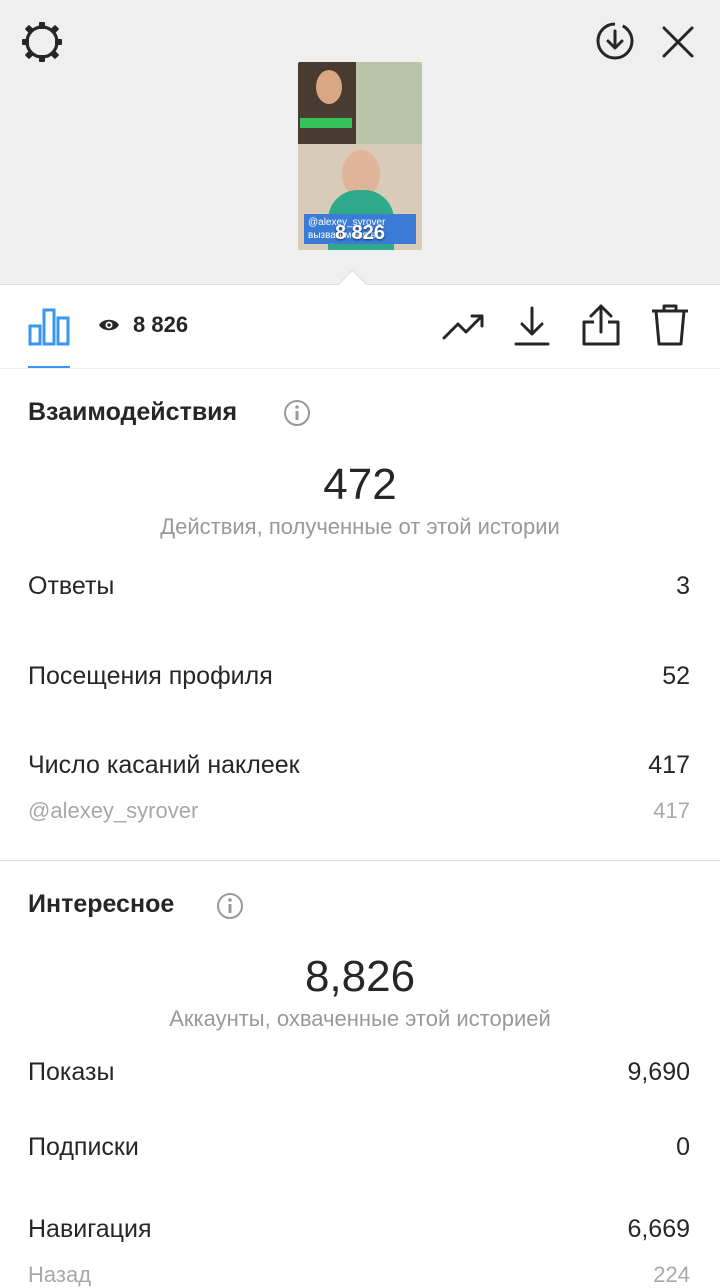 The height and width of the screenshot is (1288, 720). What do you see at coordinates (464, 326) in the screenshot?
I see `trend-up-icon` at bounding box center [464, 326].